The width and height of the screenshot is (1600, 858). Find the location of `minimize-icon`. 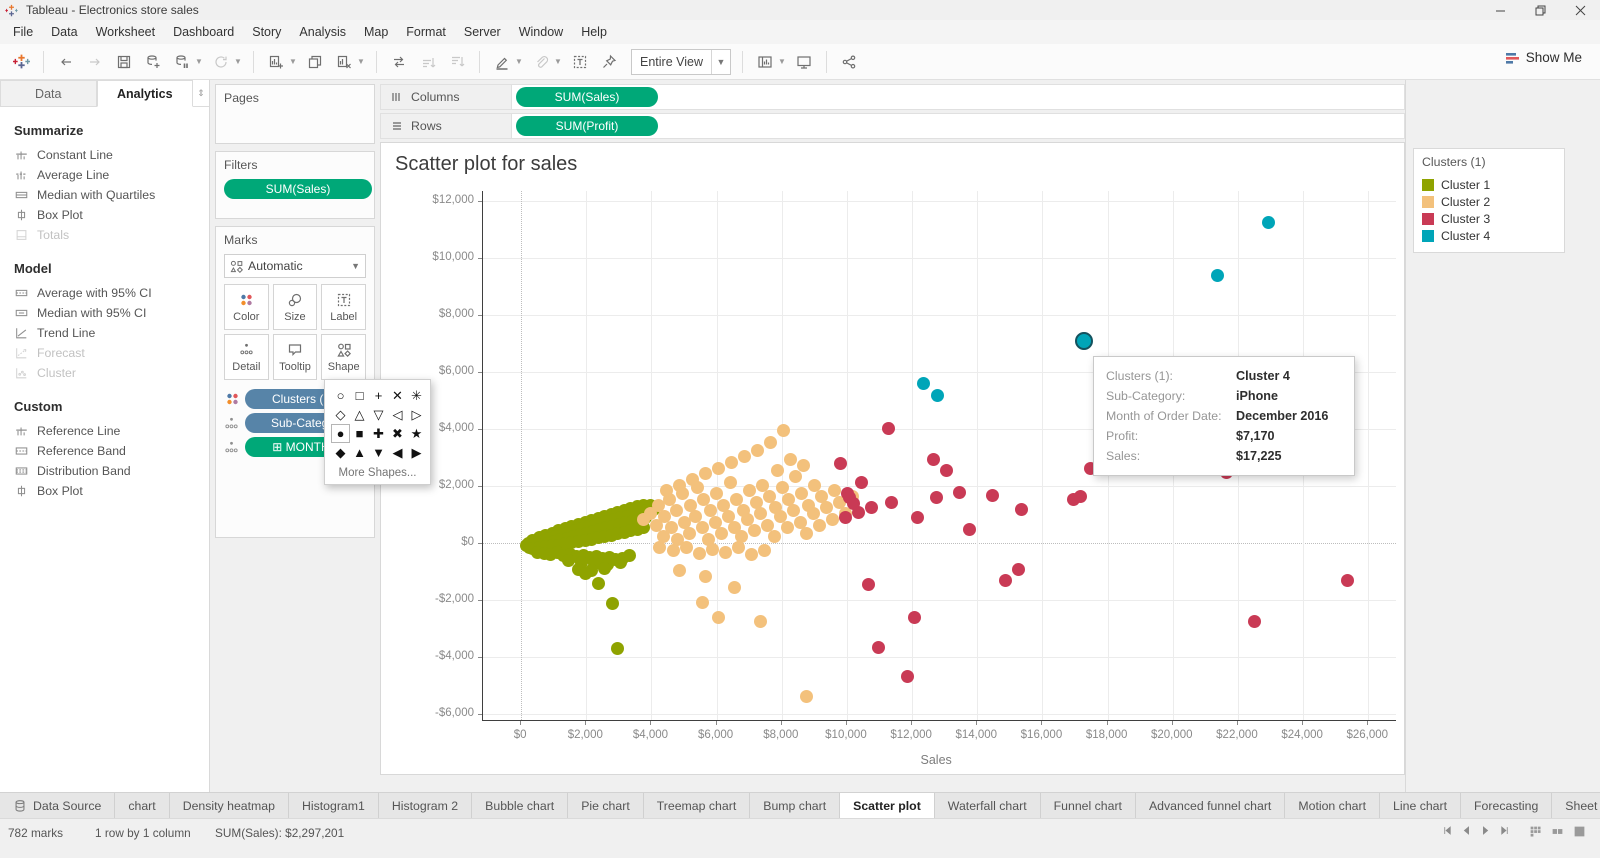

minimize-icon is located at coordinates (1500, 10).